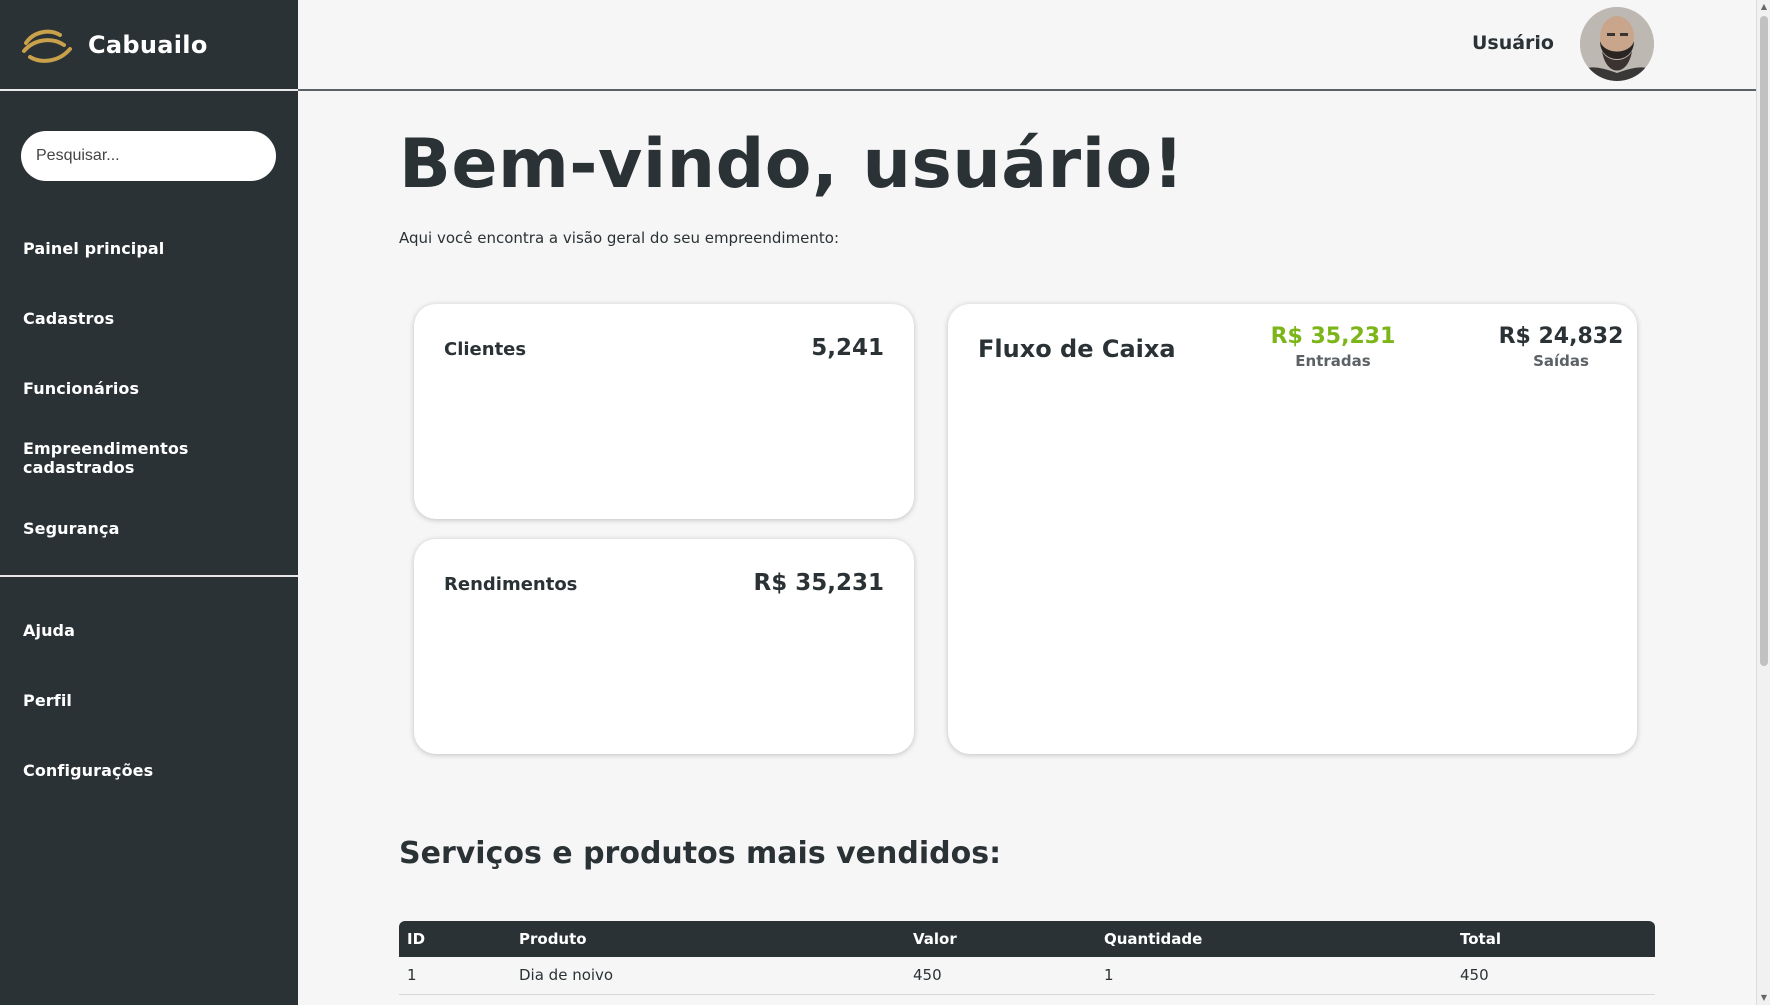  I want to click on avatar-icon, so click(1617, 44).